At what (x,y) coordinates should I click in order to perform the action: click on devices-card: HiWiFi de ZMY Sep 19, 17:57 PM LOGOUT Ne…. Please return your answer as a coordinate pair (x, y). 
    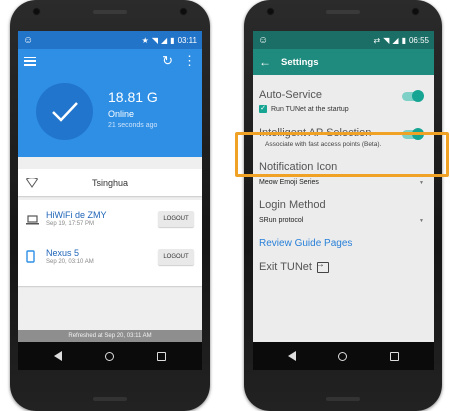
    Looking at the image, I should click on (110, 243).